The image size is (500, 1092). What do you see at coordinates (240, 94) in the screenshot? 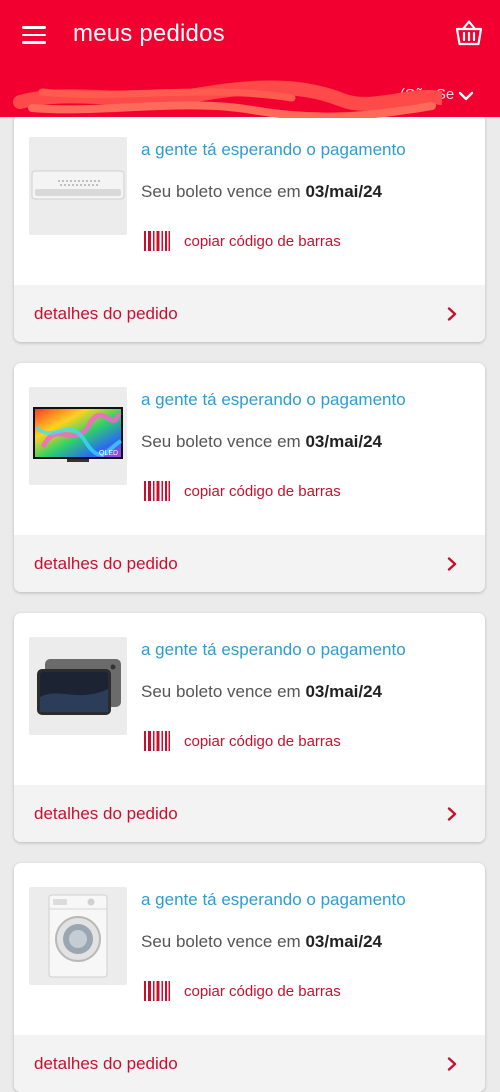
I see `delivery-address-text: (São Se` at bounding box center [240, 94].